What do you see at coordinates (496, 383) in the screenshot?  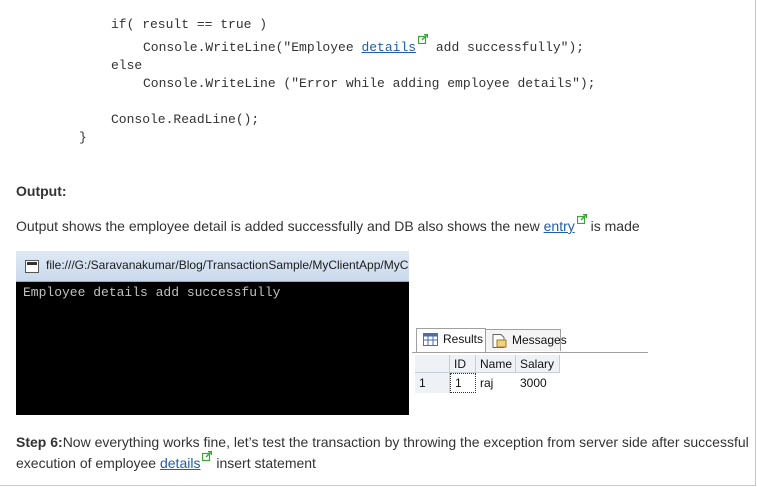 I see `cell-name: raj` at bounding box center [496, 383].